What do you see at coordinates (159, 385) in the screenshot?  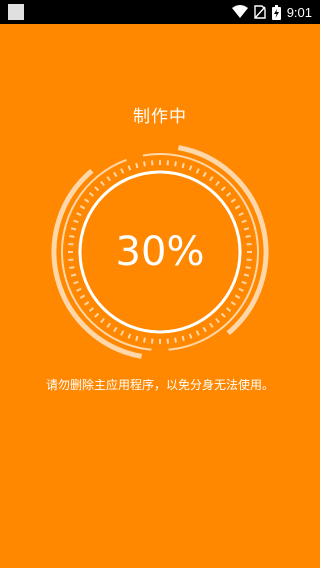 I see `warning-notice: 请勿删除主应用程序，以免分身无法使用。` at bounding box center [159, 385].